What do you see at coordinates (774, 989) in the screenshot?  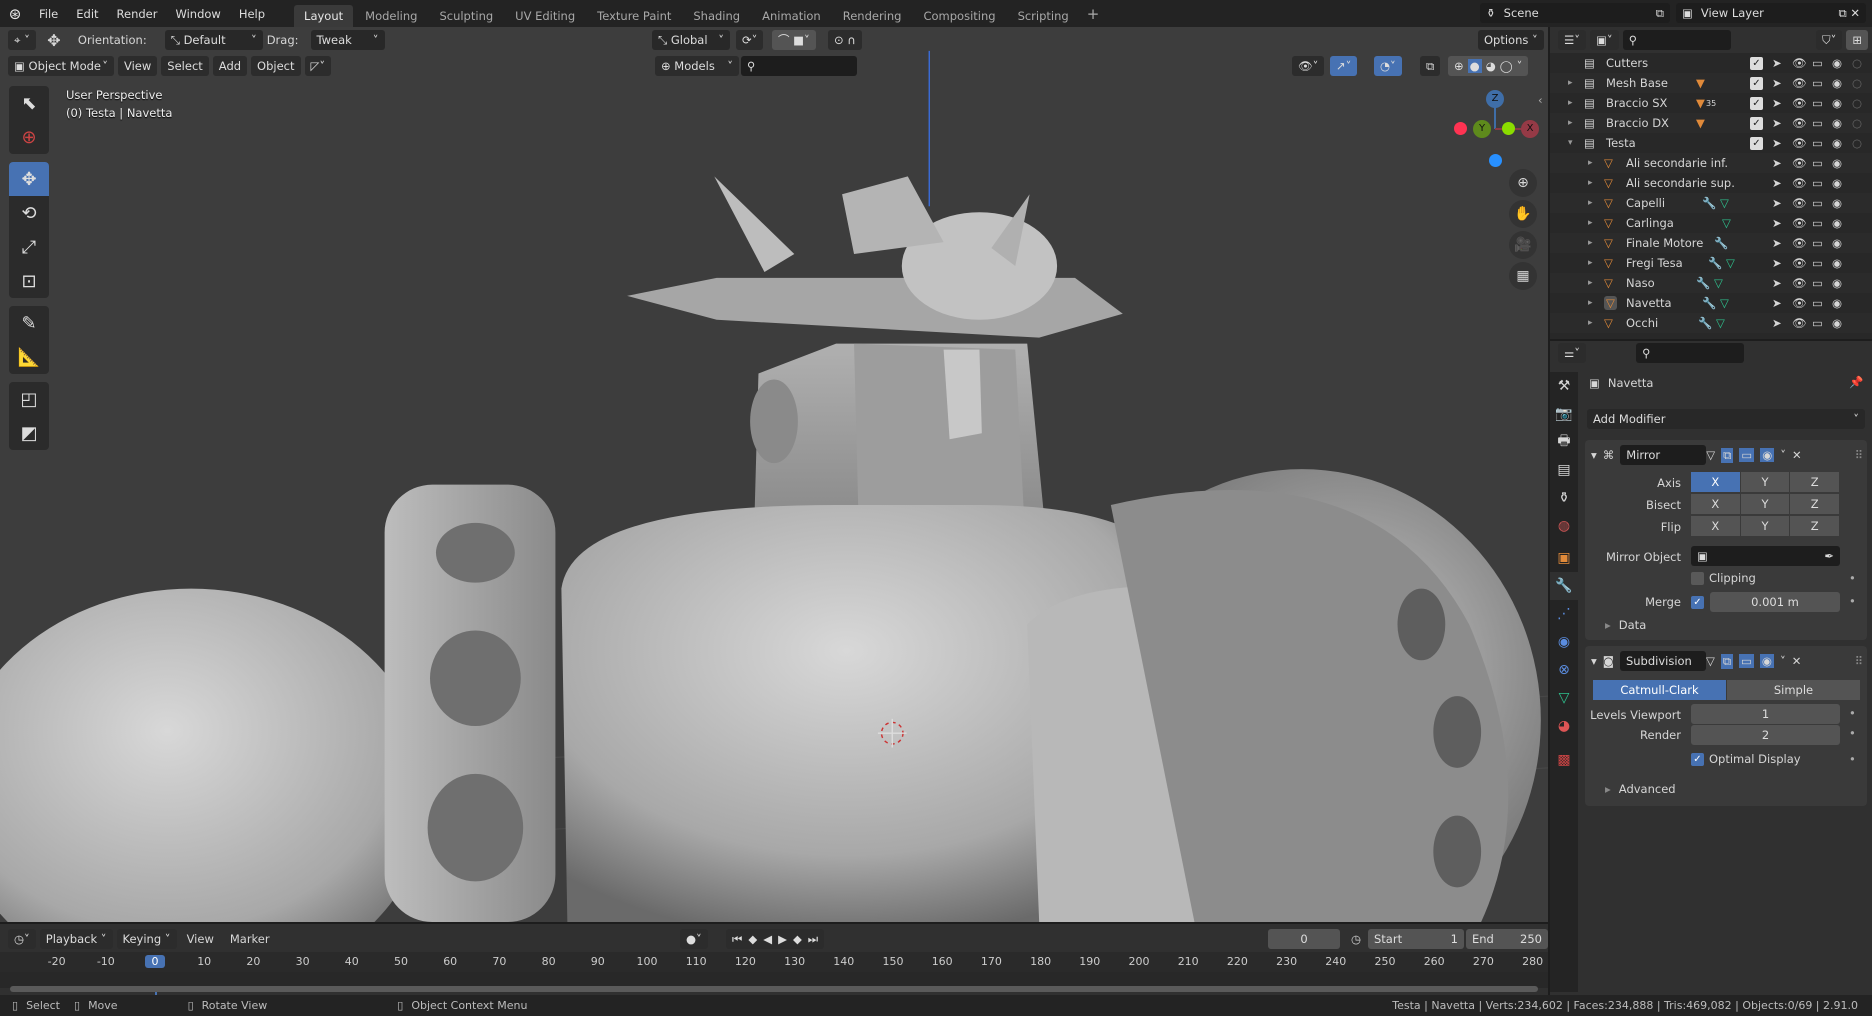 I see `timeline-scrollbar` at bounding box center [774, 989].